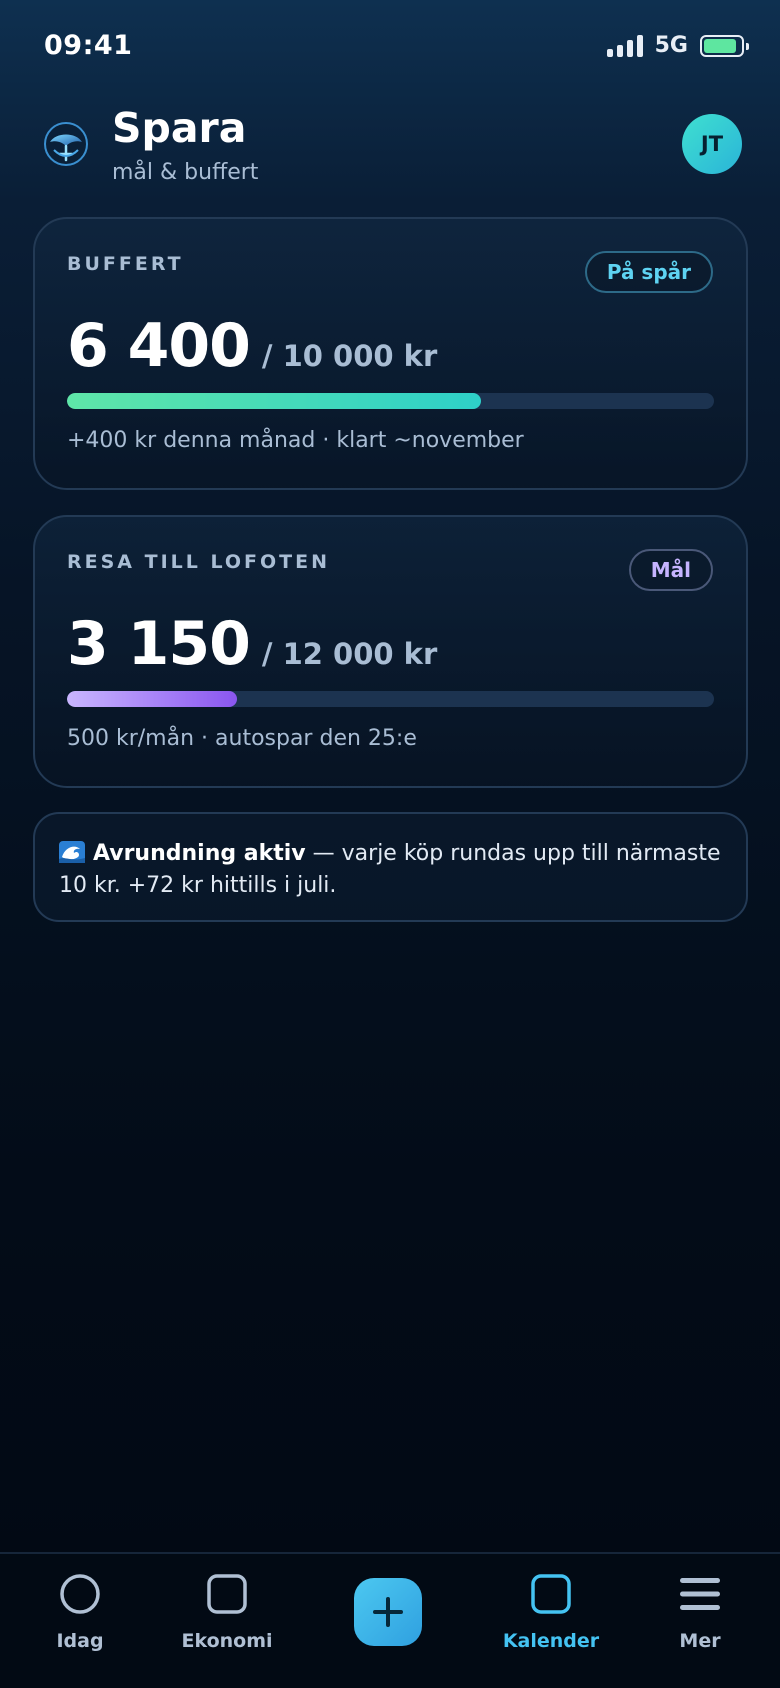 The width and height of the screenshot is (780, 1688). I want to click on tab-ekonomi: Ekonomi, so click(227, 1612).